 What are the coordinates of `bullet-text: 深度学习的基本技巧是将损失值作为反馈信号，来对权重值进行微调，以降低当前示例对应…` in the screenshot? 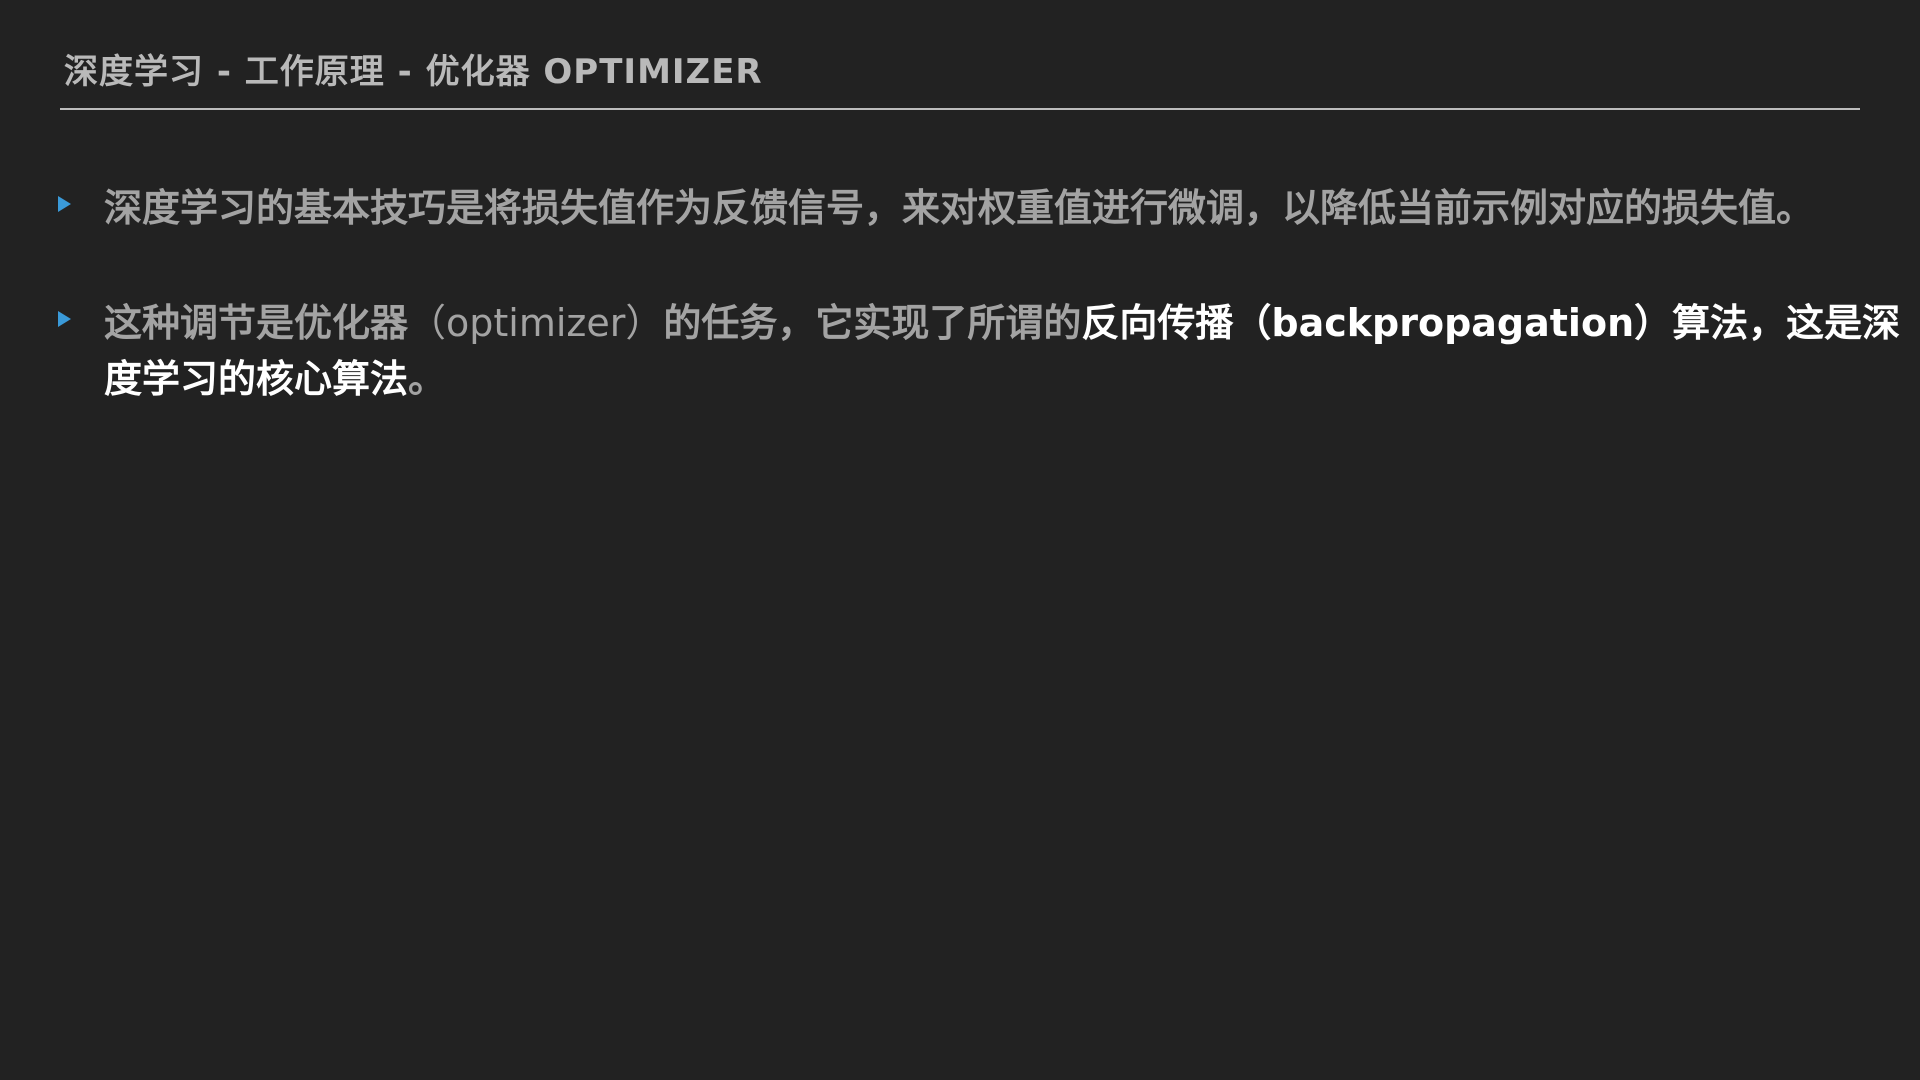 It's located at (1004, 208).